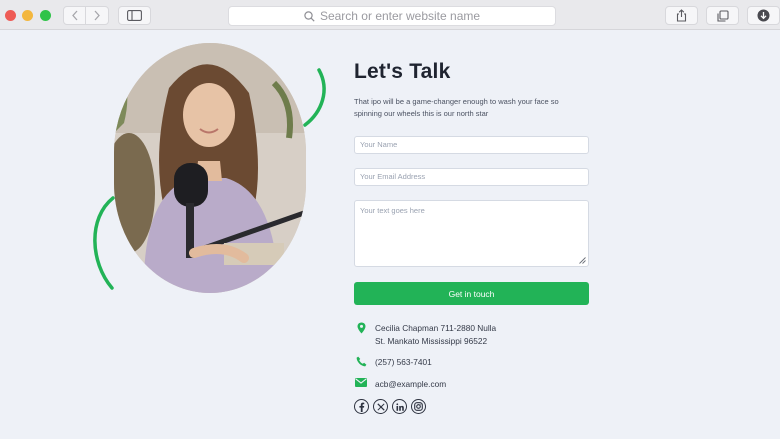 Image resolution: width=780 pixels, height=439 pixels. What do you see at coordinates (380, 406) in the screenshot?
I see `x-icon` at bounding box center [380, 406].